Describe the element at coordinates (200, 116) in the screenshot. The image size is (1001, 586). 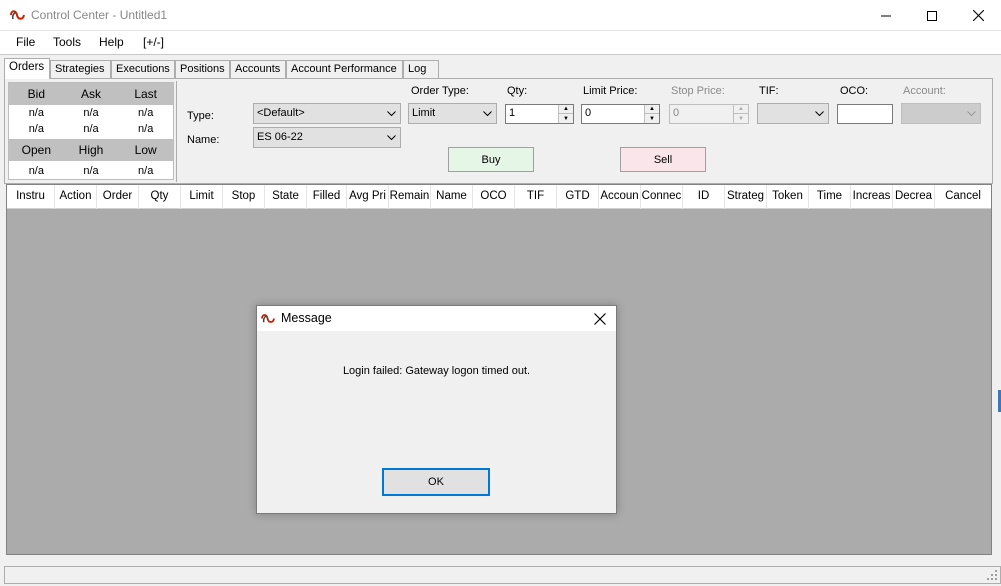
I see `type-label: Type:` at that location.